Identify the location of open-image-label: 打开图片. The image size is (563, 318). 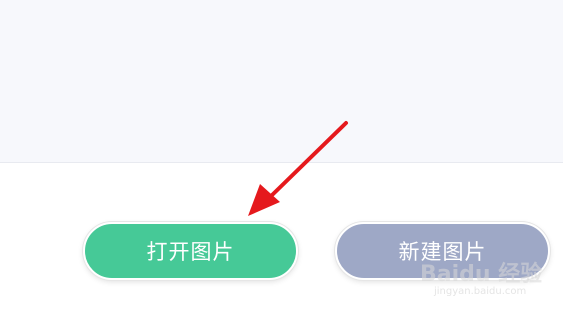
(190, 252).